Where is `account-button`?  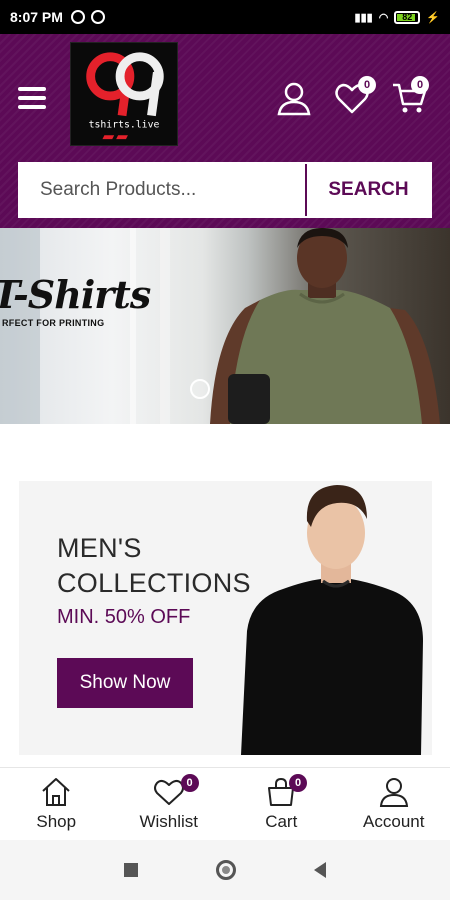
account-button is located at coordinates (294, 98).